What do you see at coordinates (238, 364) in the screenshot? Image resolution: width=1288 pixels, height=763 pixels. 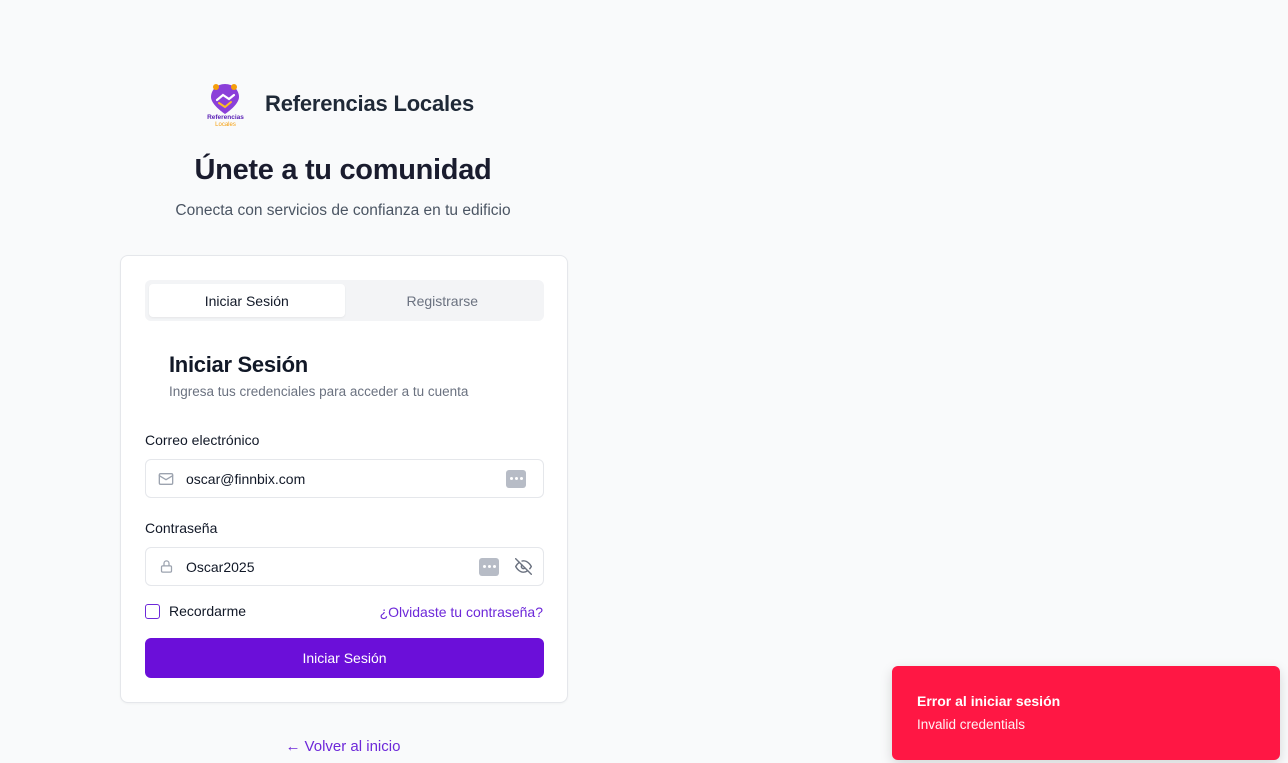 I see `form-title: Iniciar Sesión` at bounding box center [238, 364].